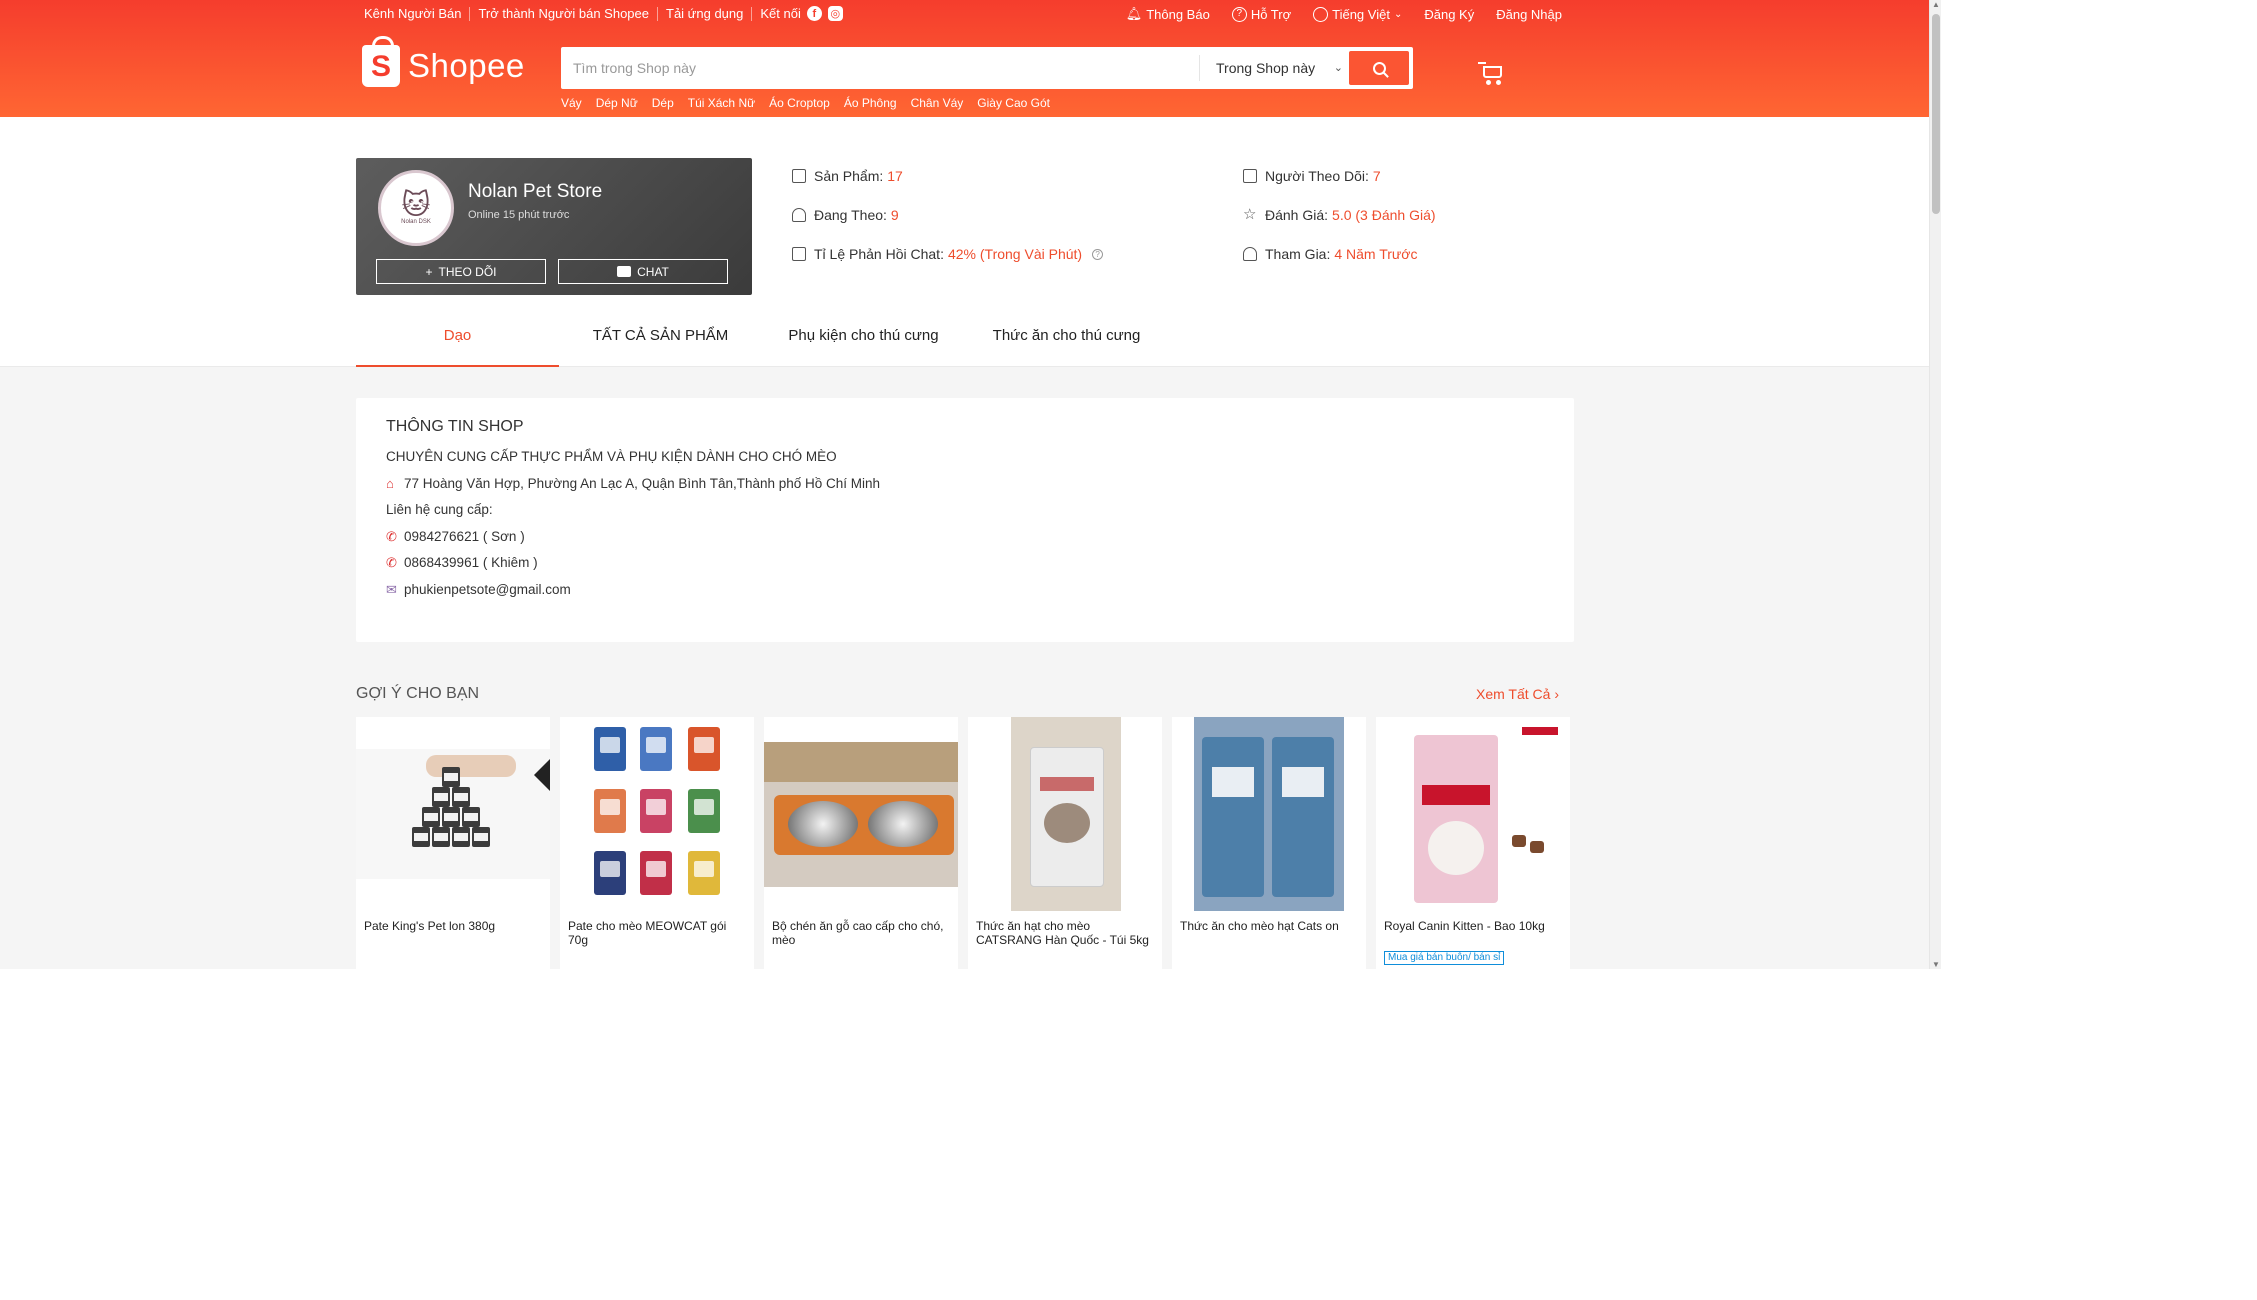 This screenshot has height=1300, width=2257. I want to click on phone-icon: ✆, so click(391, 536).